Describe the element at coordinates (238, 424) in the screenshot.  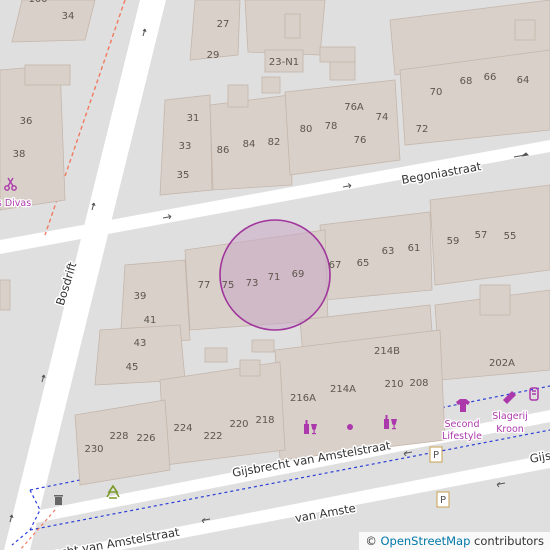
I see `house-number-label: 220` at that location.